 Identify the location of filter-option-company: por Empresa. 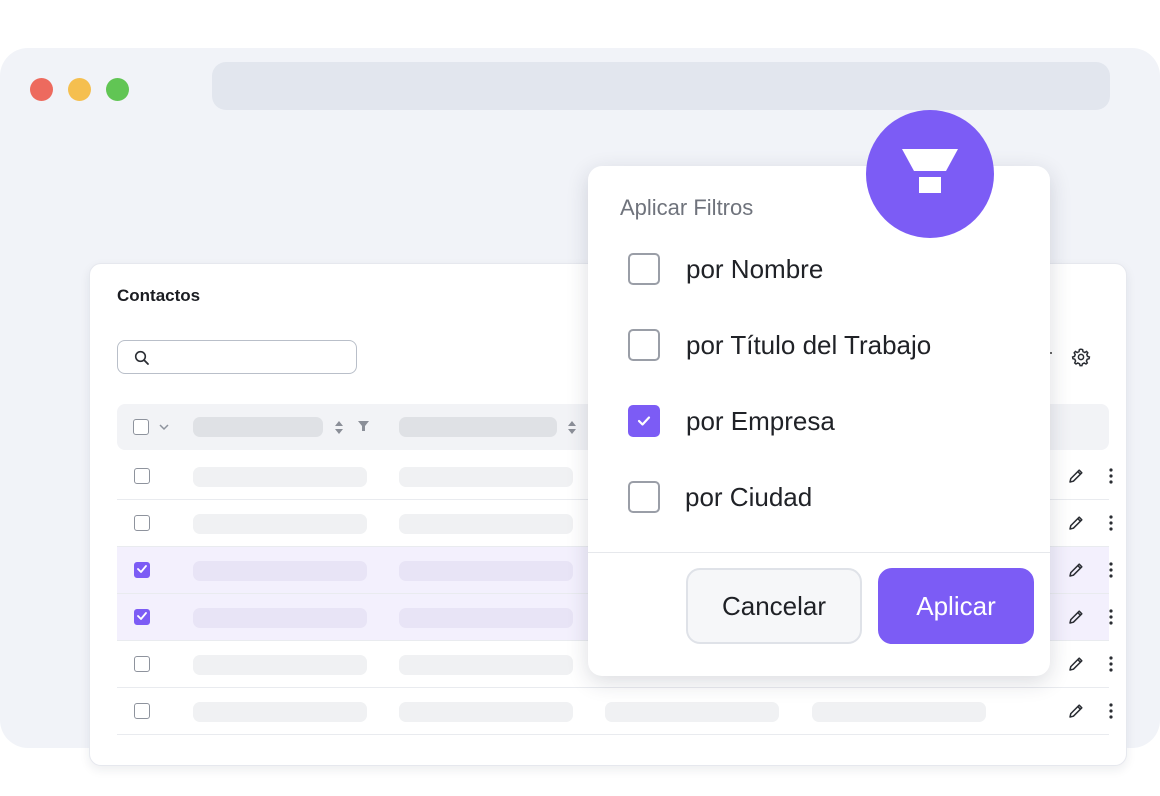
(828, 422).